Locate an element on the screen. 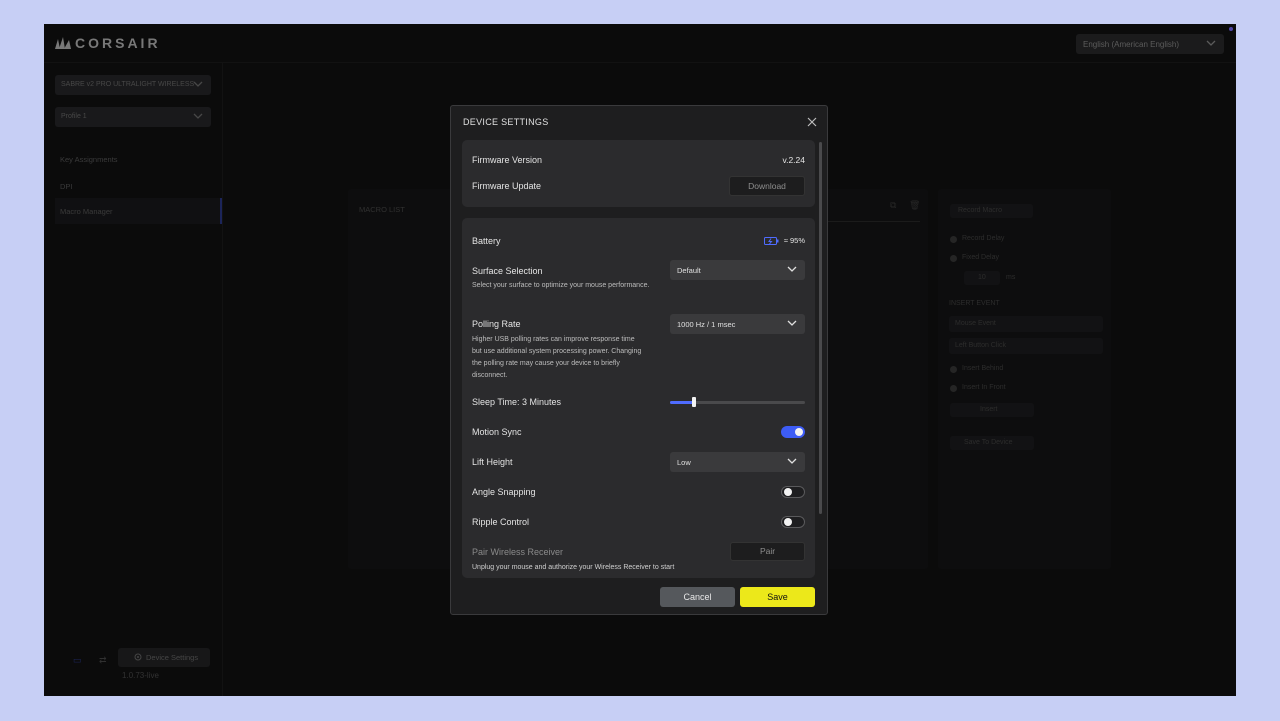  pair-receiver-label: Pair Wireless Receiver is located at coordinates (518, 552).